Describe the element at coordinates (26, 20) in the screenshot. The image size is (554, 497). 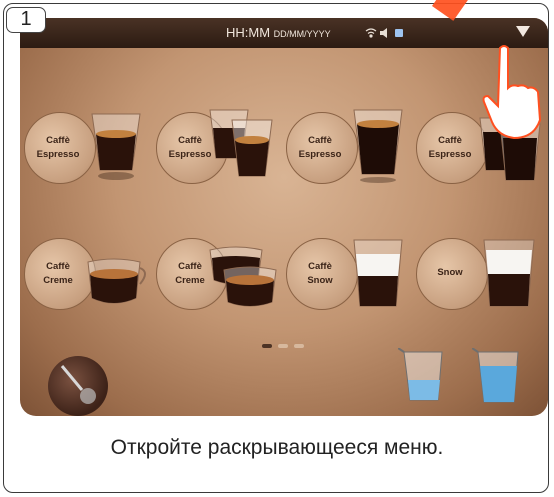
I see `step-number-badge: 1` at that location.